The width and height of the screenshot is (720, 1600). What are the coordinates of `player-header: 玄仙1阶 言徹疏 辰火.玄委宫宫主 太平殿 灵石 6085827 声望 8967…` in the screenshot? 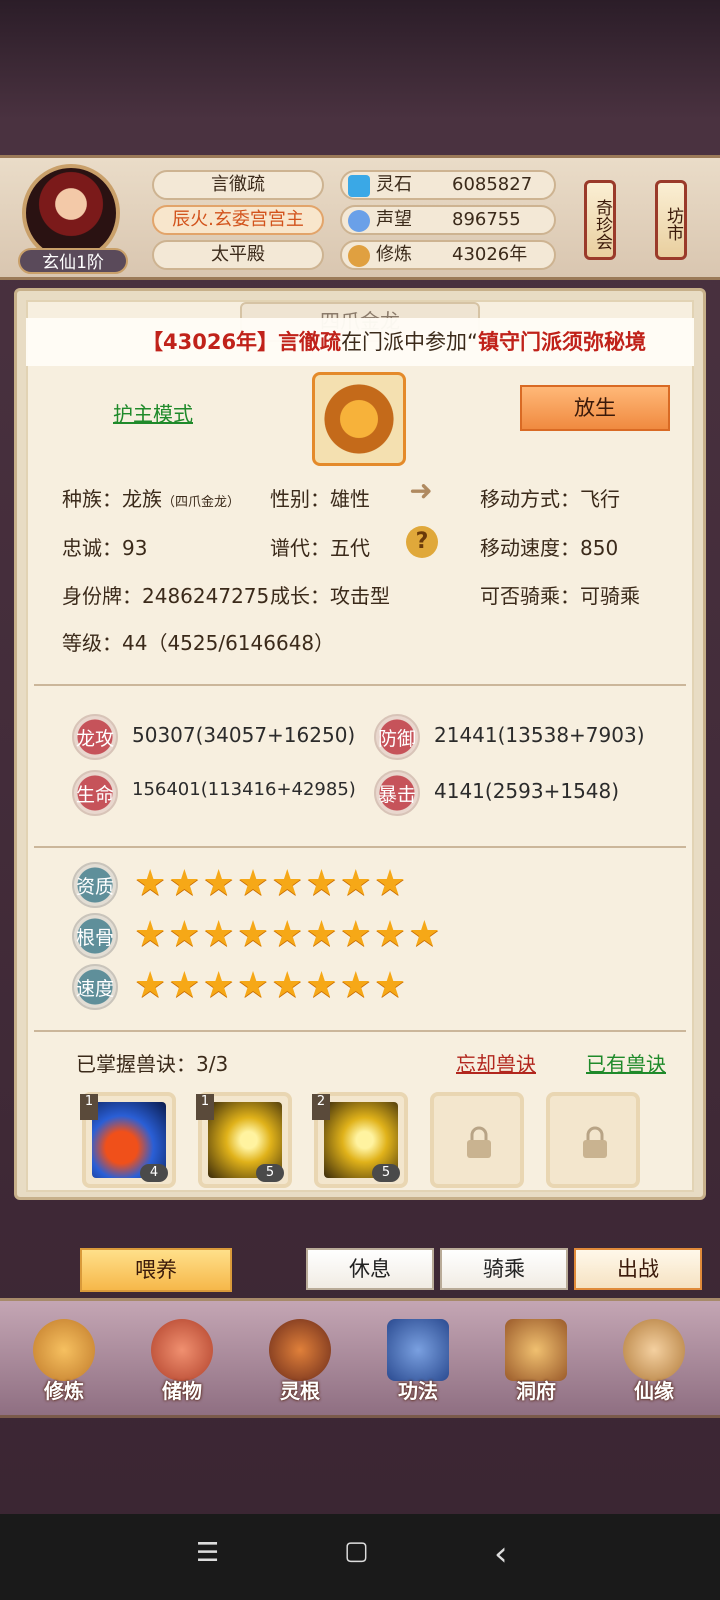 It's located at (360, 217).